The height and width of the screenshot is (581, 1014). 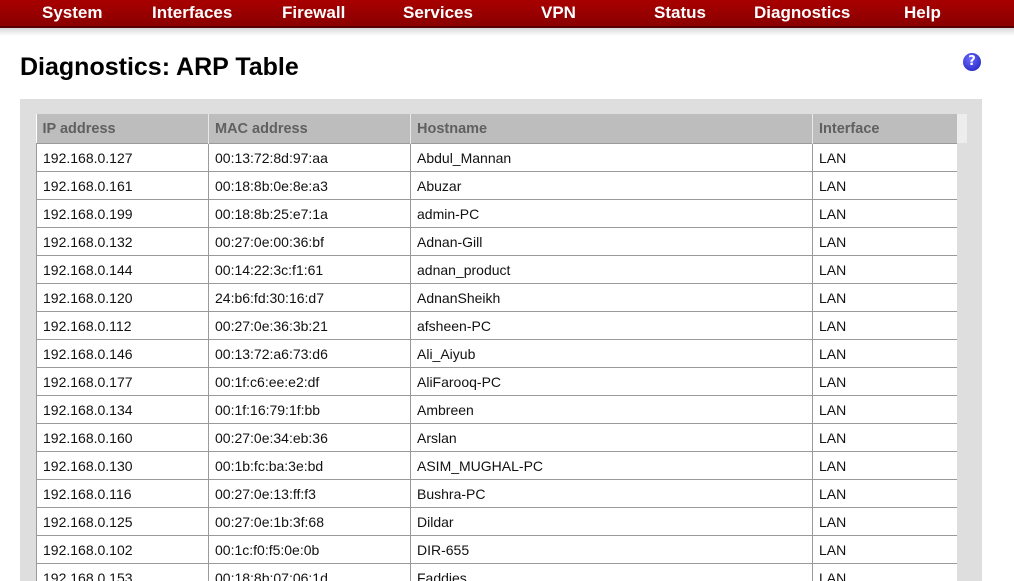 What do you see at coordinates (802, 13) in the screenshot?
I see `nav-diagnostics: Diagnostics` at bounding box center [802, 13].